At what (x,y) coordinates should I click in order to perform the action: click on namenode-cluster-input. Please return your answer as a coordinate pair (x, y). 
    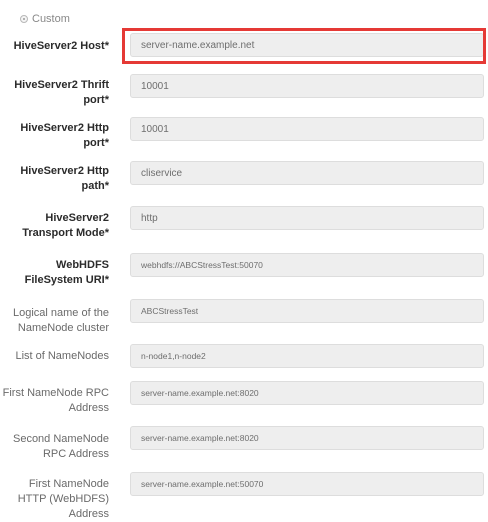
    Looking at the image, I should click on (307, 311).